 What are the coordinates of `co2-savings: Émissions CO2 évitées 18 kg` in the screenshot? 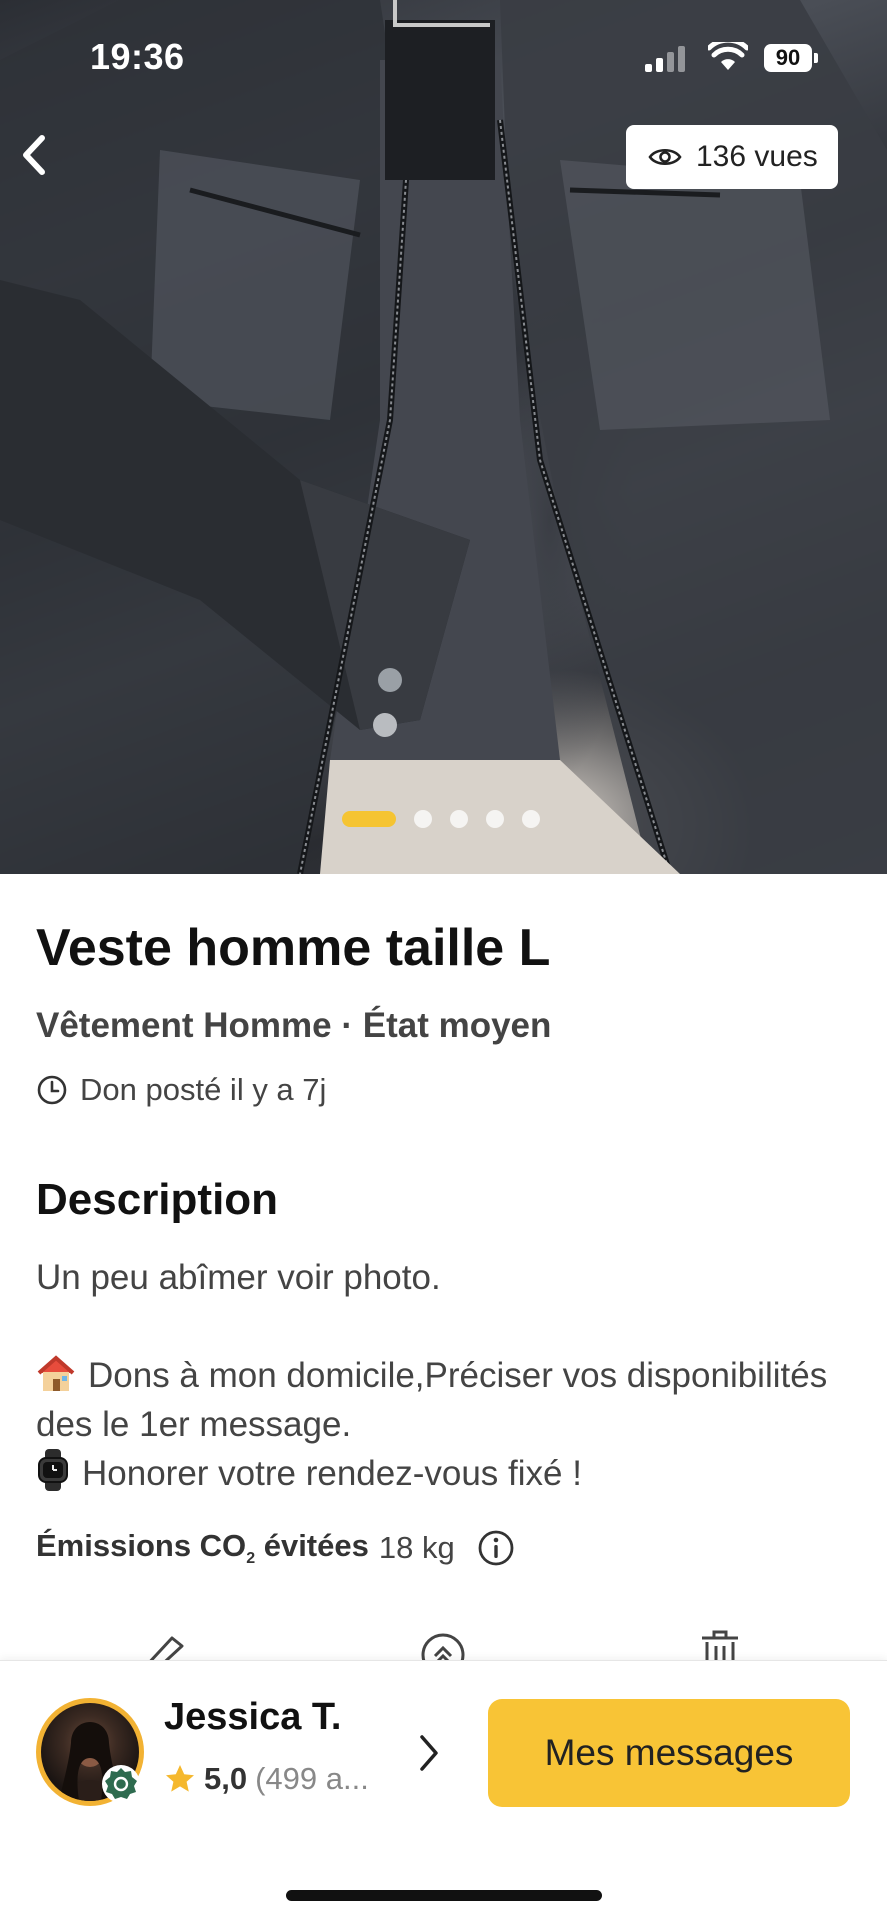 It's located at (275, 1548).